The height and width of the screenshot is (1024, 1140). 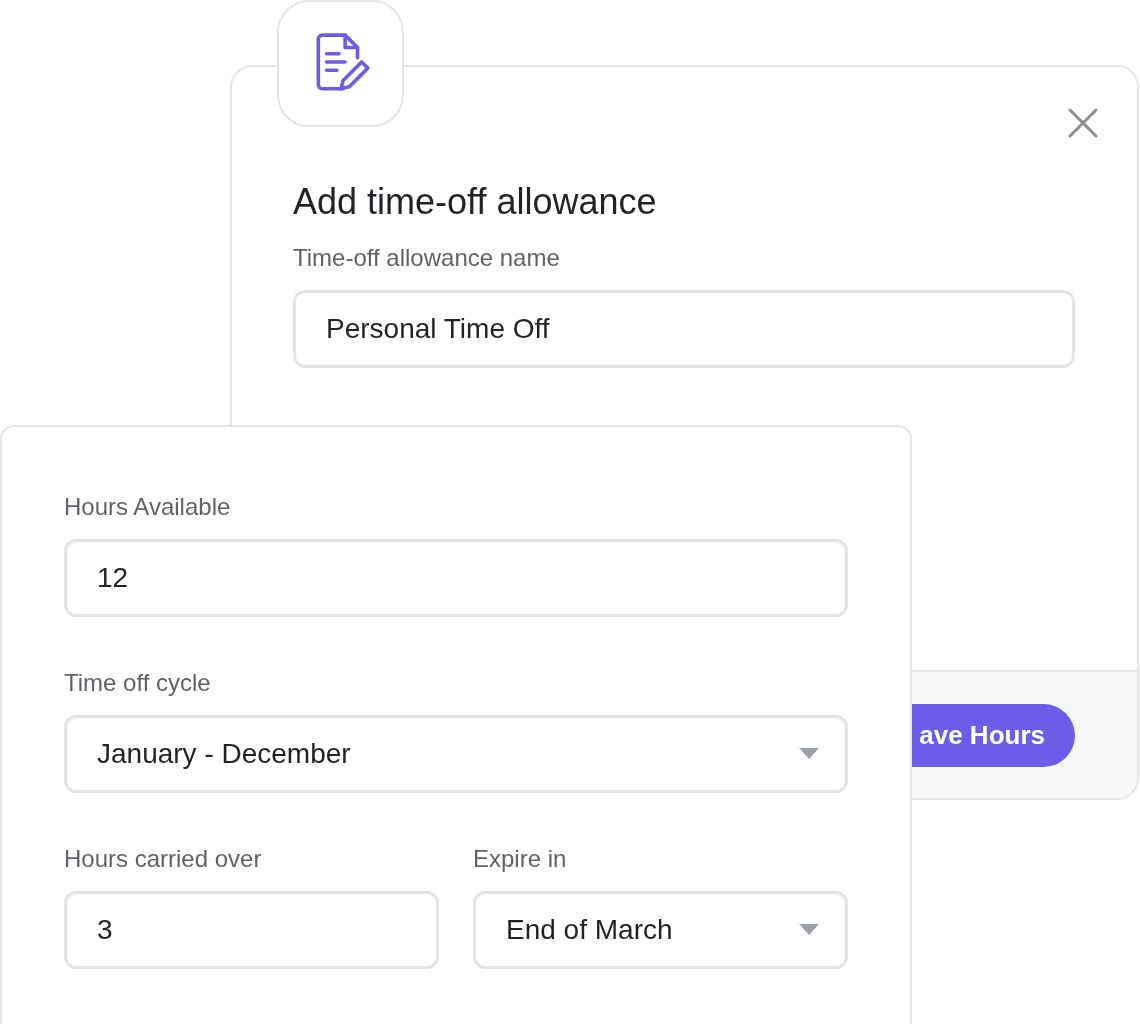 What do you see at coordinates (520, 859) in the screenshot?
I see `field-label: Expire in` at bounding box center [520, 859].